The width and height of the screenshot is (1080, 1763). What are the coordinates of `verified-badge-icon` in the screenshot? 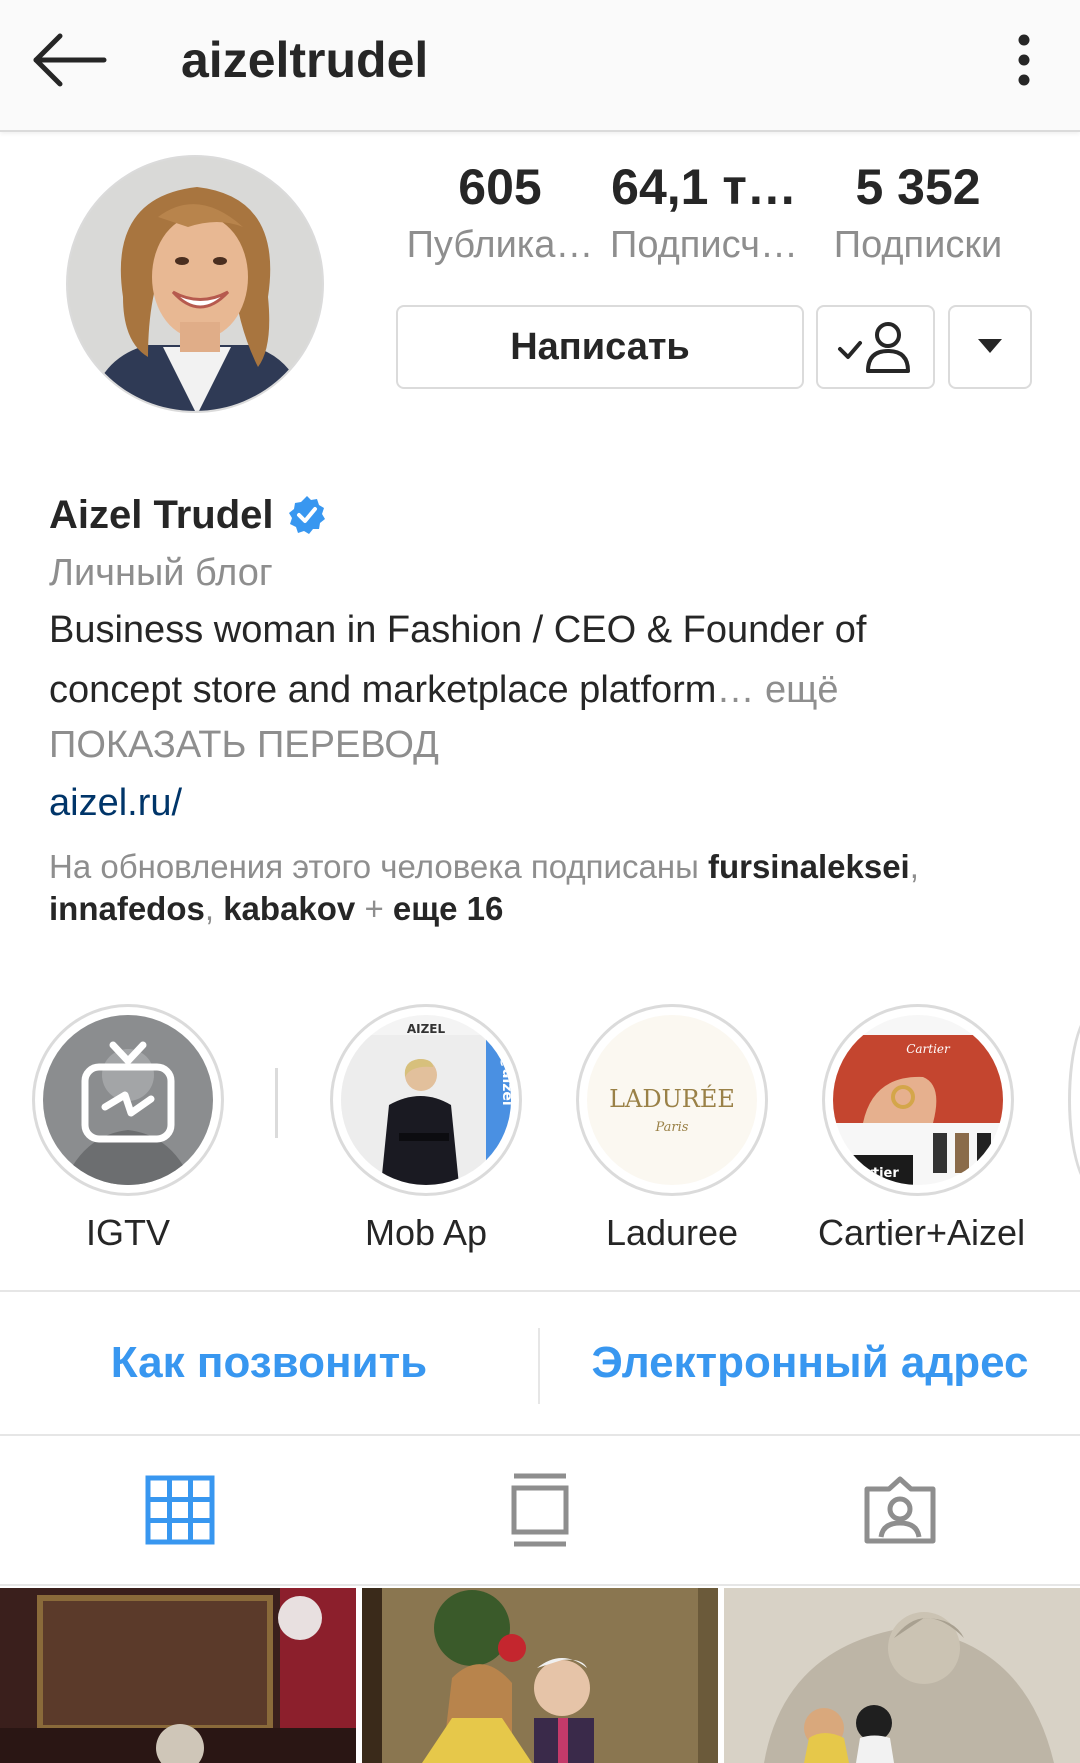 It's located at (306, 515).